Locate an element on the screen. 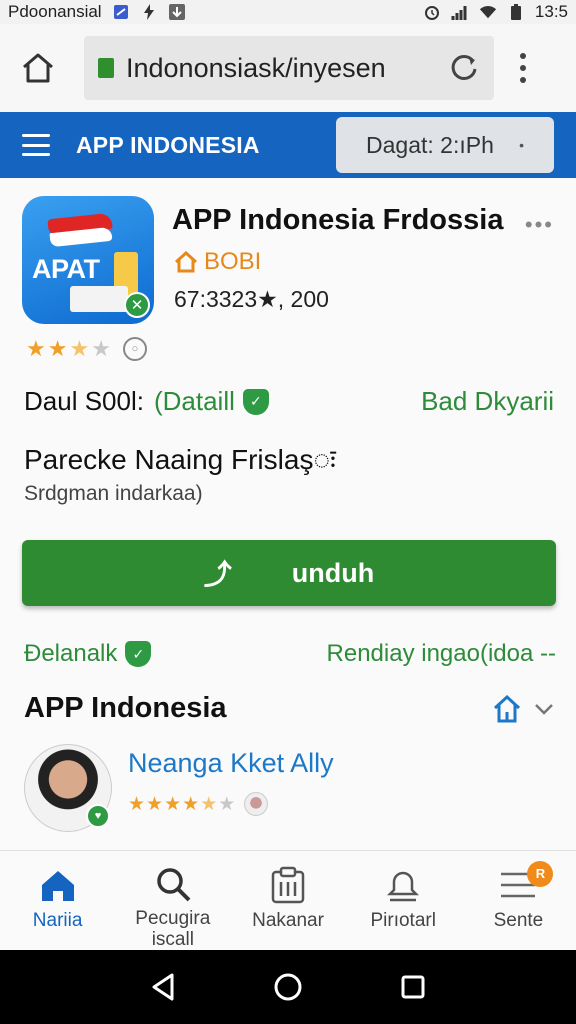  notification-badge: R is located at coordinates (540, 874).